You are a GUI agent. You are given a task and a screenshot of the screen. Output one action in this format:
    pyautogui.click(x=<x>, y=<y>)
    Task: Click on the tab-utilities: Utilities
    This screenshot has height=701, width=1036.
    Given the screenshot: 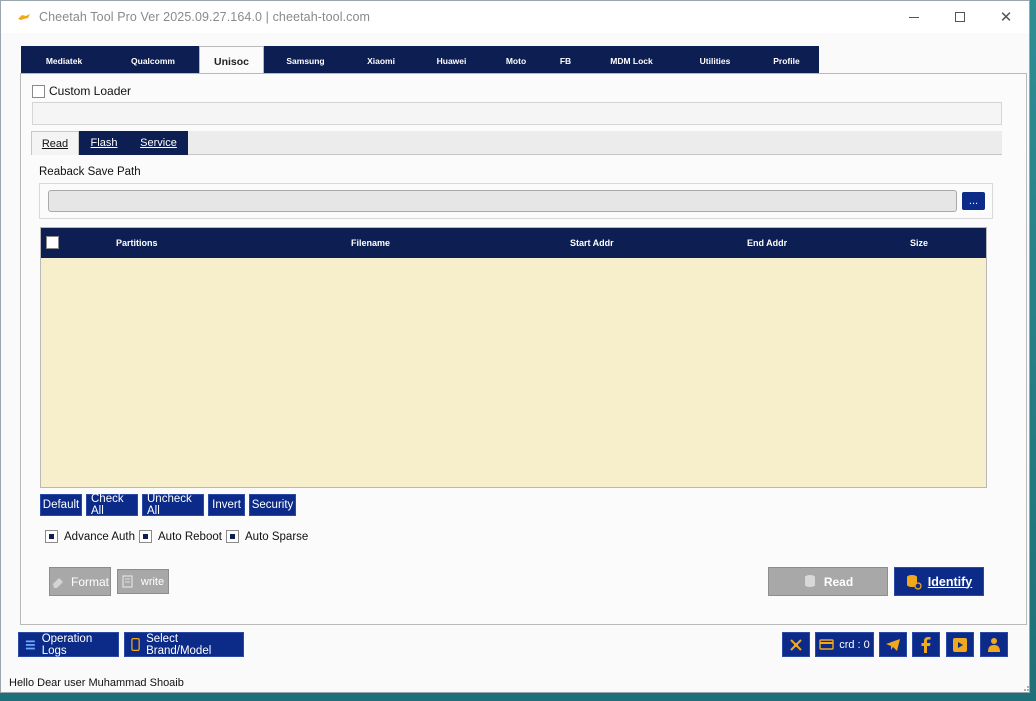 What is the action you would take?
    pyautogui.click(x=715, y=60)
    